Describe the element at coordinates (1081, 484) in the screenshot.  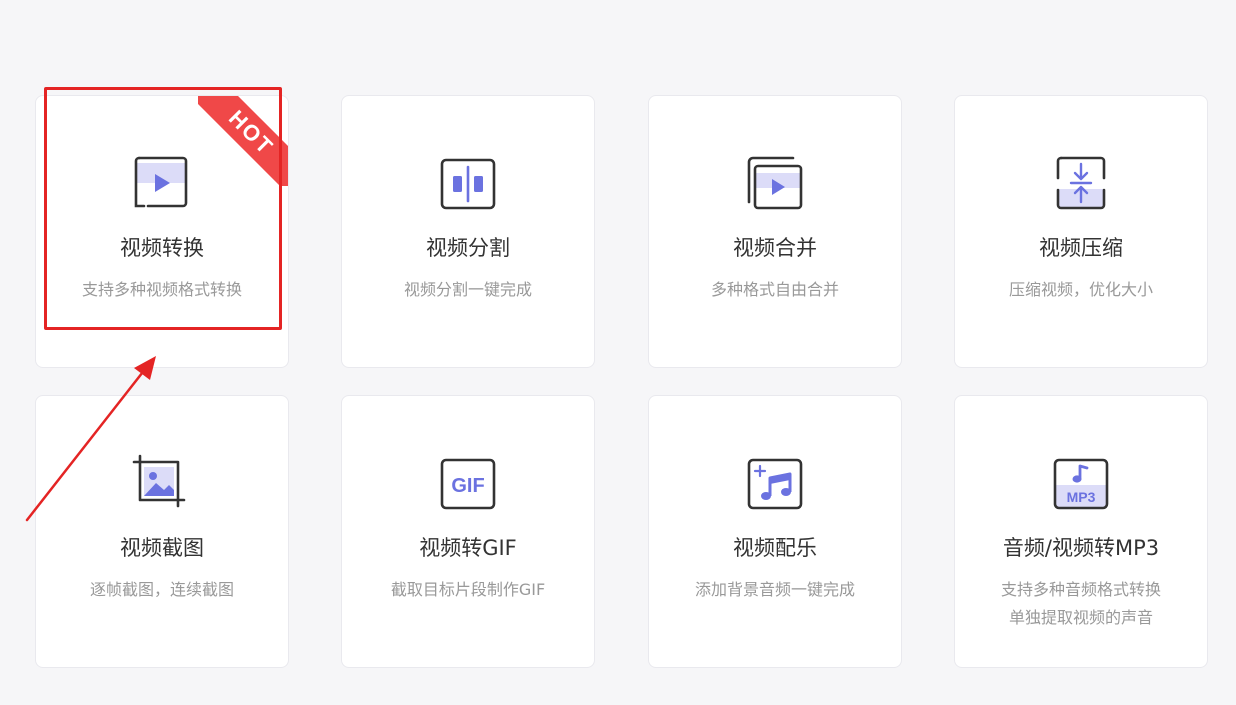
I see `audio-to-mp3-icon: MP3` at that location.